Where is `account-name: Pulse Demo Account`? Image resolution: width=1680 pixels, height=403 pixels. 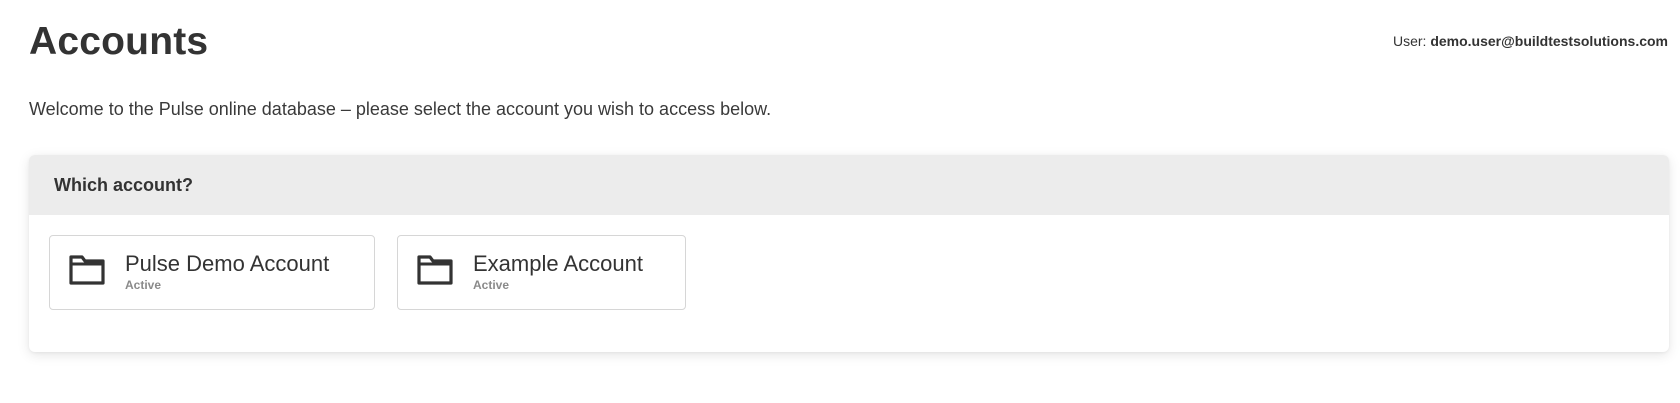
account-name: Pulse Demo Account is located at coordinates (227, 263).